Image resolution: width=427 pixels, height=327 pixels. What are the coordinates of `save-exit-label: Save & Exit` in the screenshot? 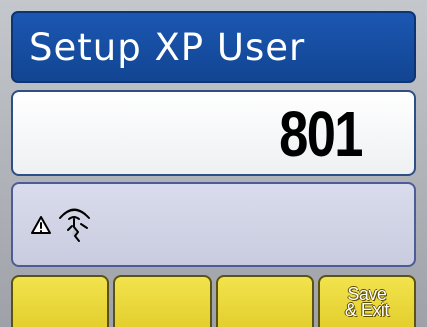 It's located at (367, 302).